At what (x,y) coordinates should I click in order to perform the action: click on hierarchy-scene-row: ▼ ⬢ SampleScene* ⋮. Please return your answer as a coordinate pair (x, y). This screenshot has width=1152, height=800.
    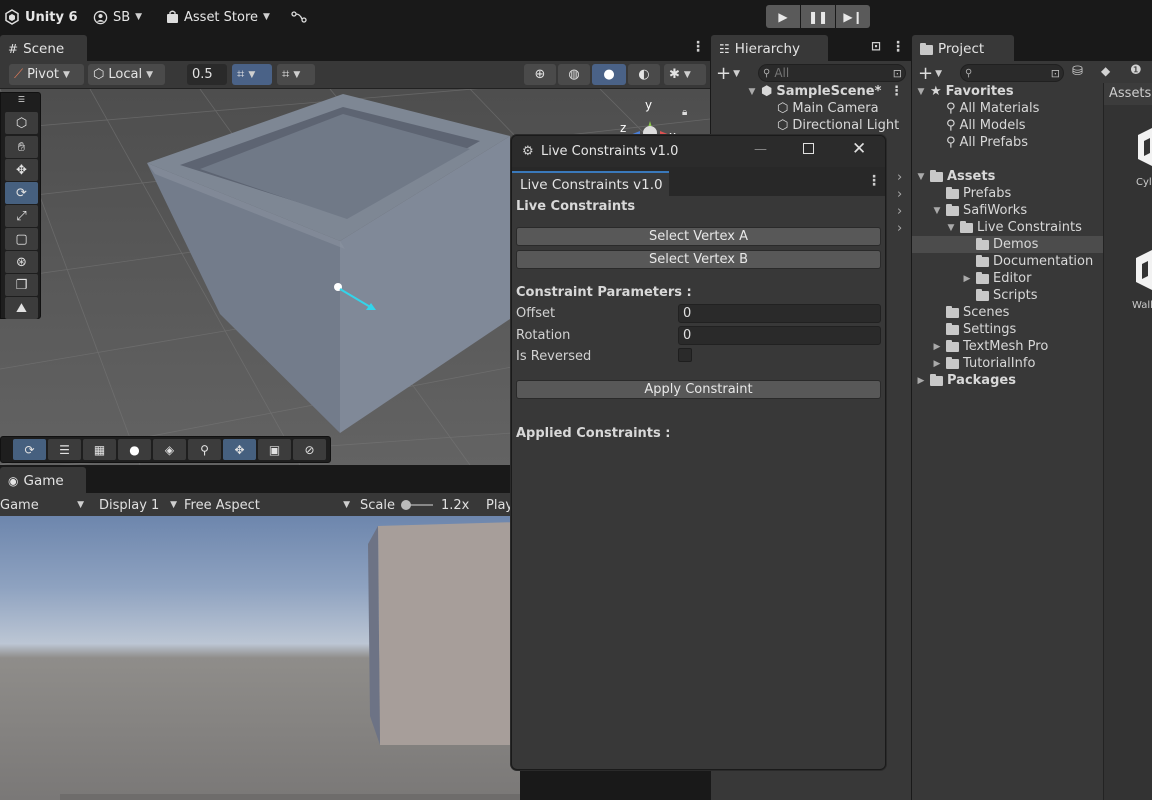
    Looking at the image, I should click on (811, 91).